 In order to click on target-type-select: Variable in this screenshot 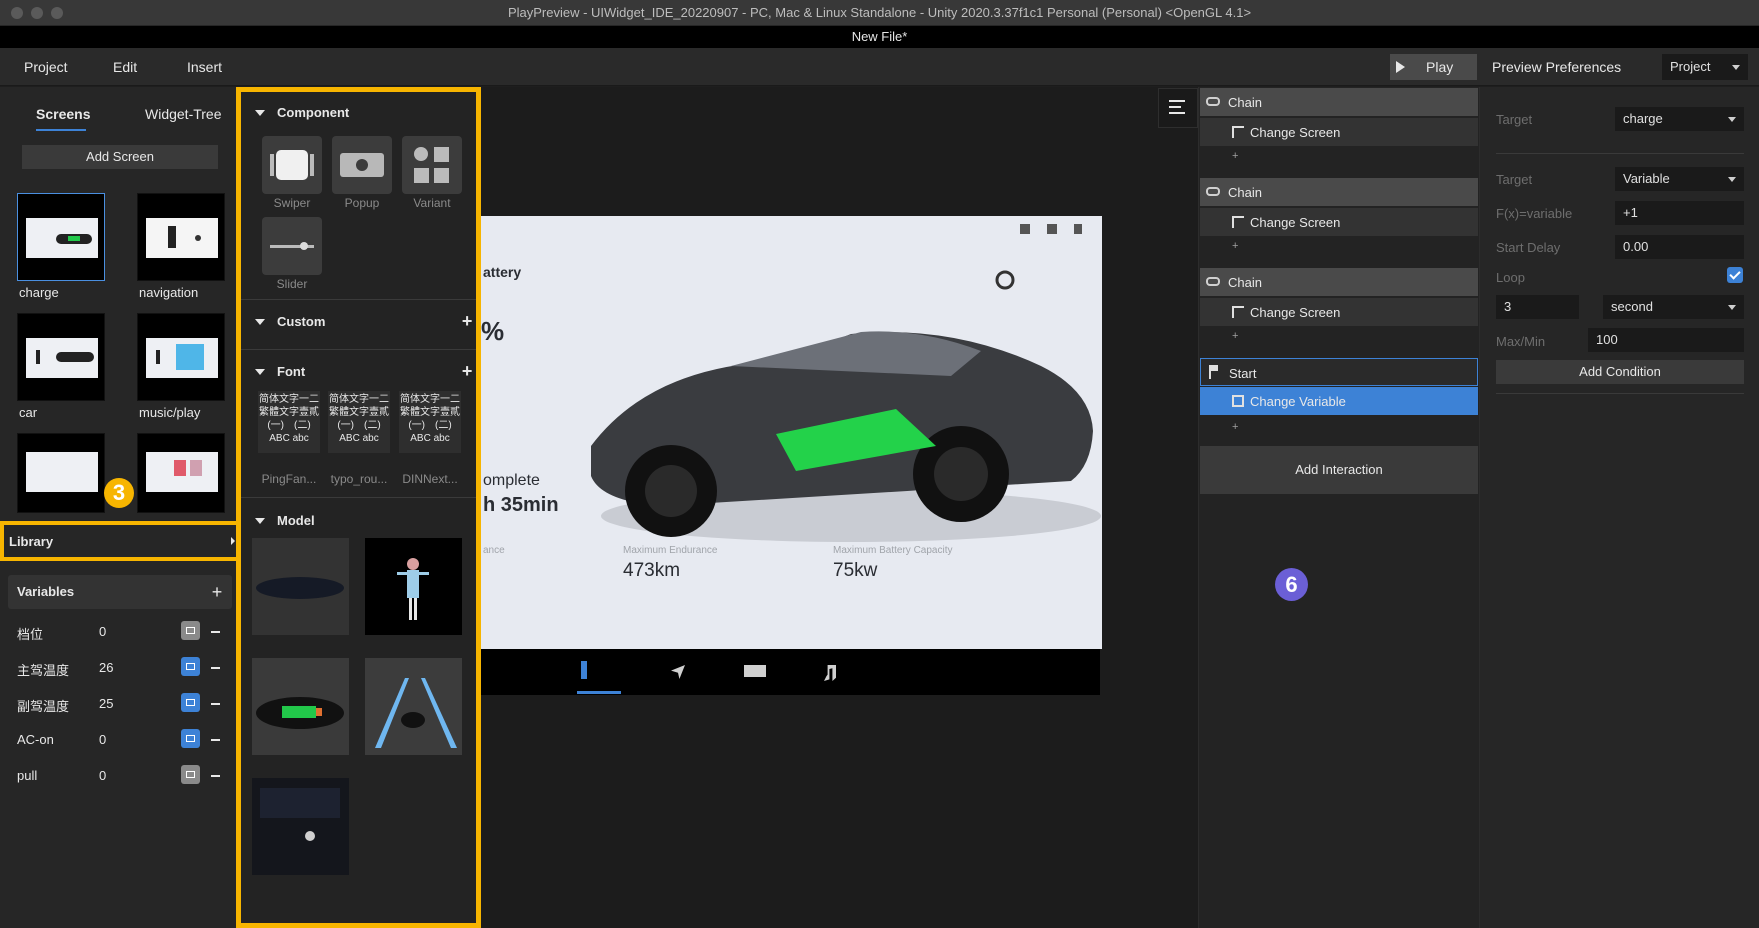, I will do `click(1679, 179)`.